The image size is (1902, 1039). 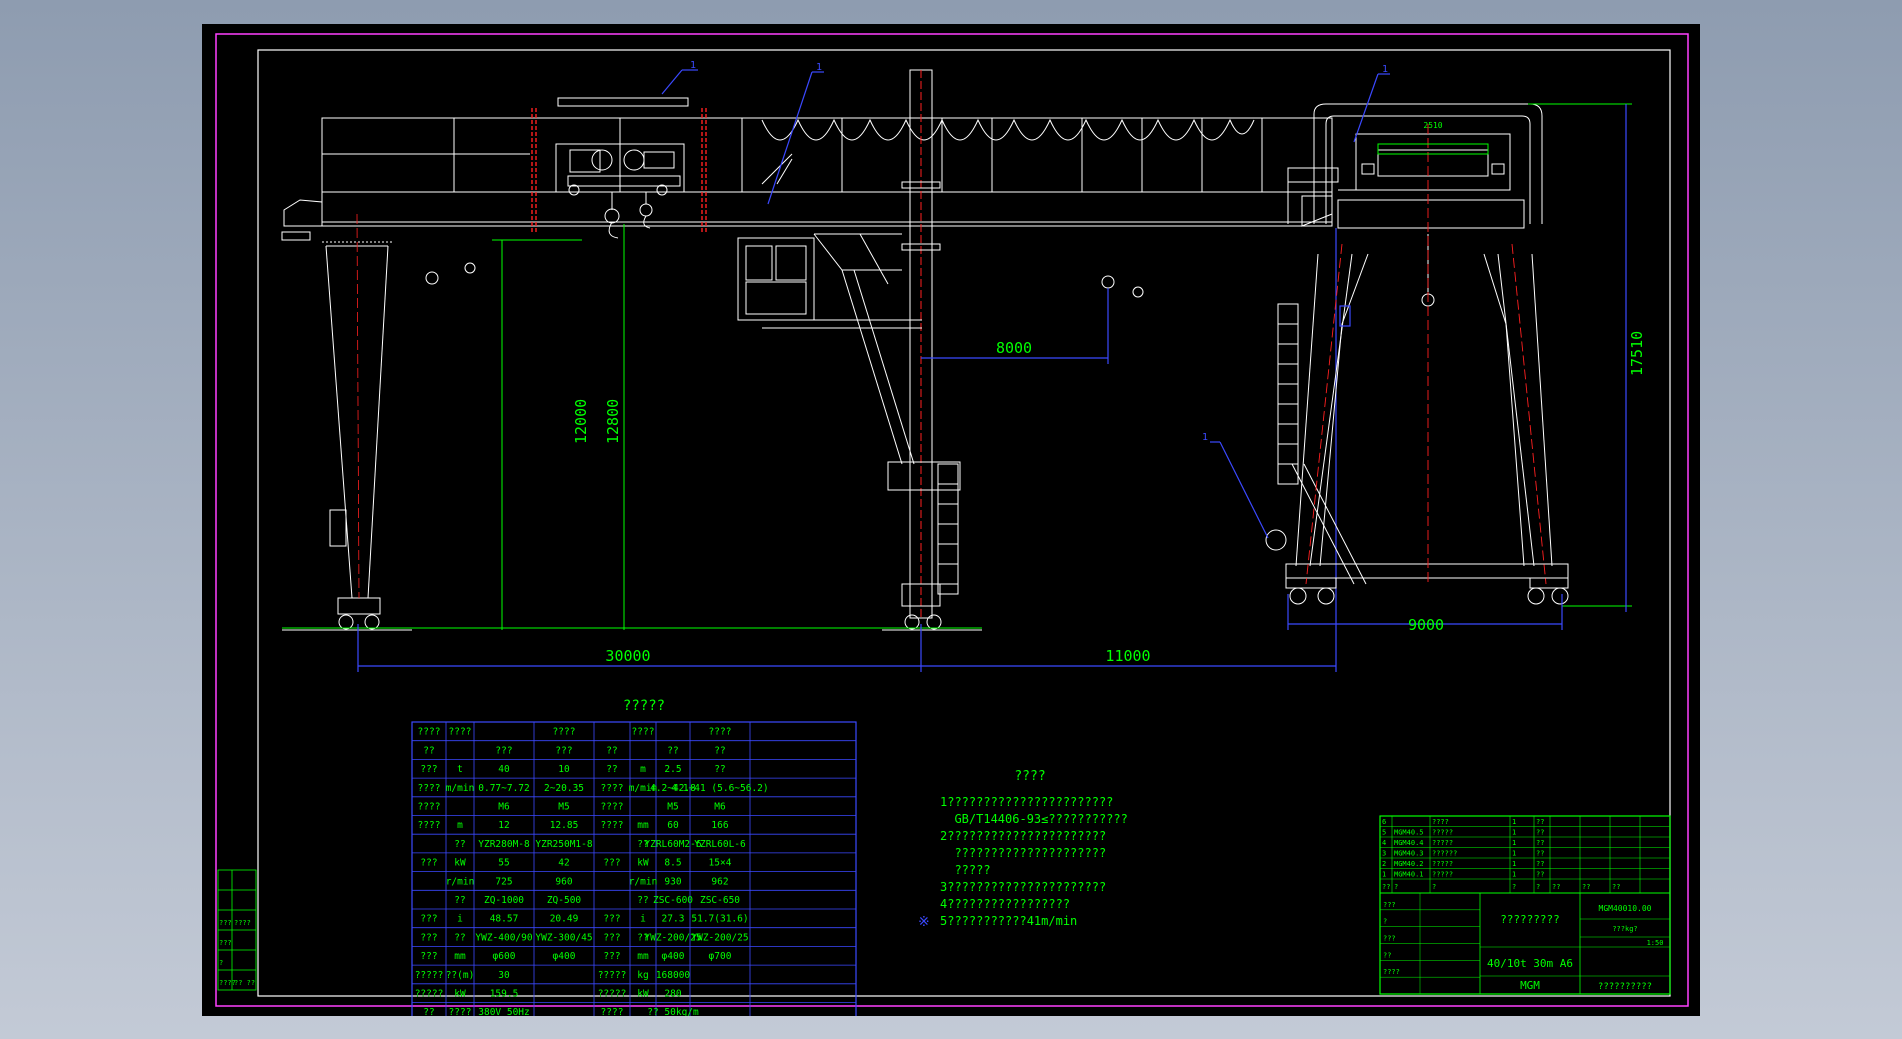 What do you see at coordinates (672, 769) in the screenshot?
I see `spec-cell: 2.5` at bounding box center [672, 769].